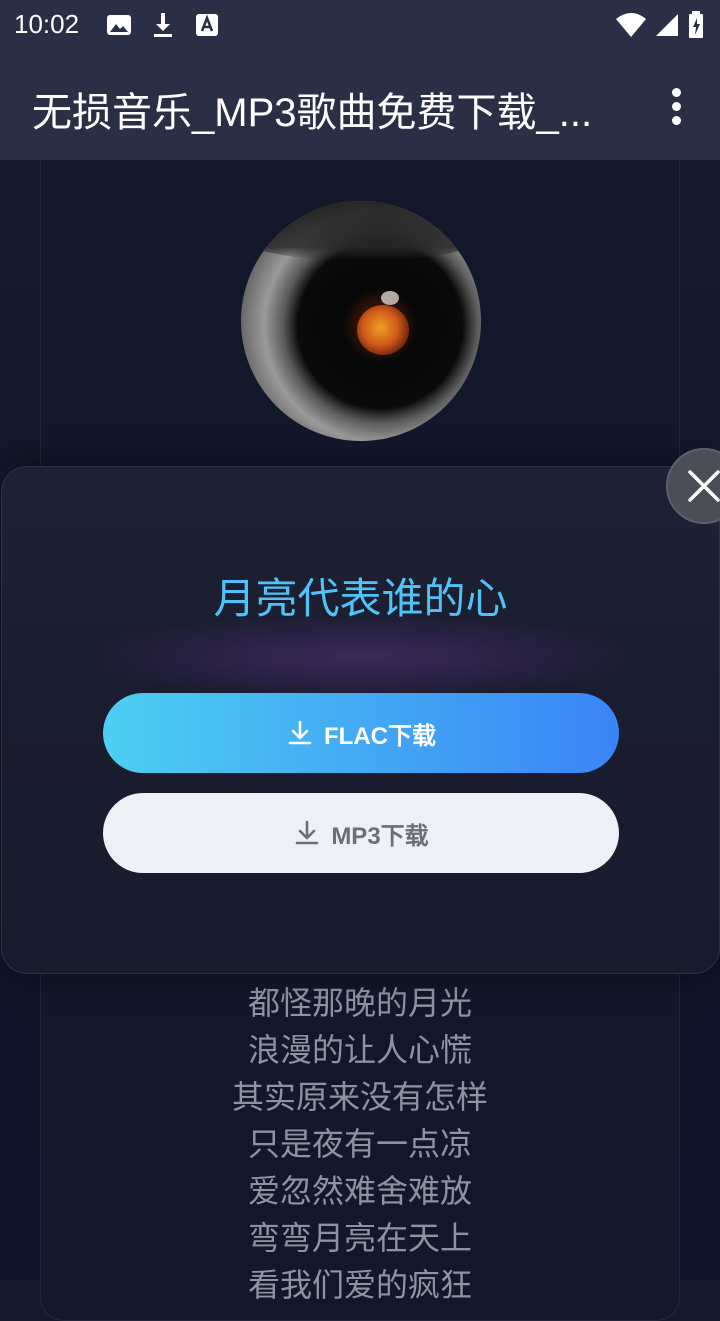 The image size is (720, 1321). Describe the element at coordinates (667, 25) in the screenshot. I see `signal-icon` at that location.